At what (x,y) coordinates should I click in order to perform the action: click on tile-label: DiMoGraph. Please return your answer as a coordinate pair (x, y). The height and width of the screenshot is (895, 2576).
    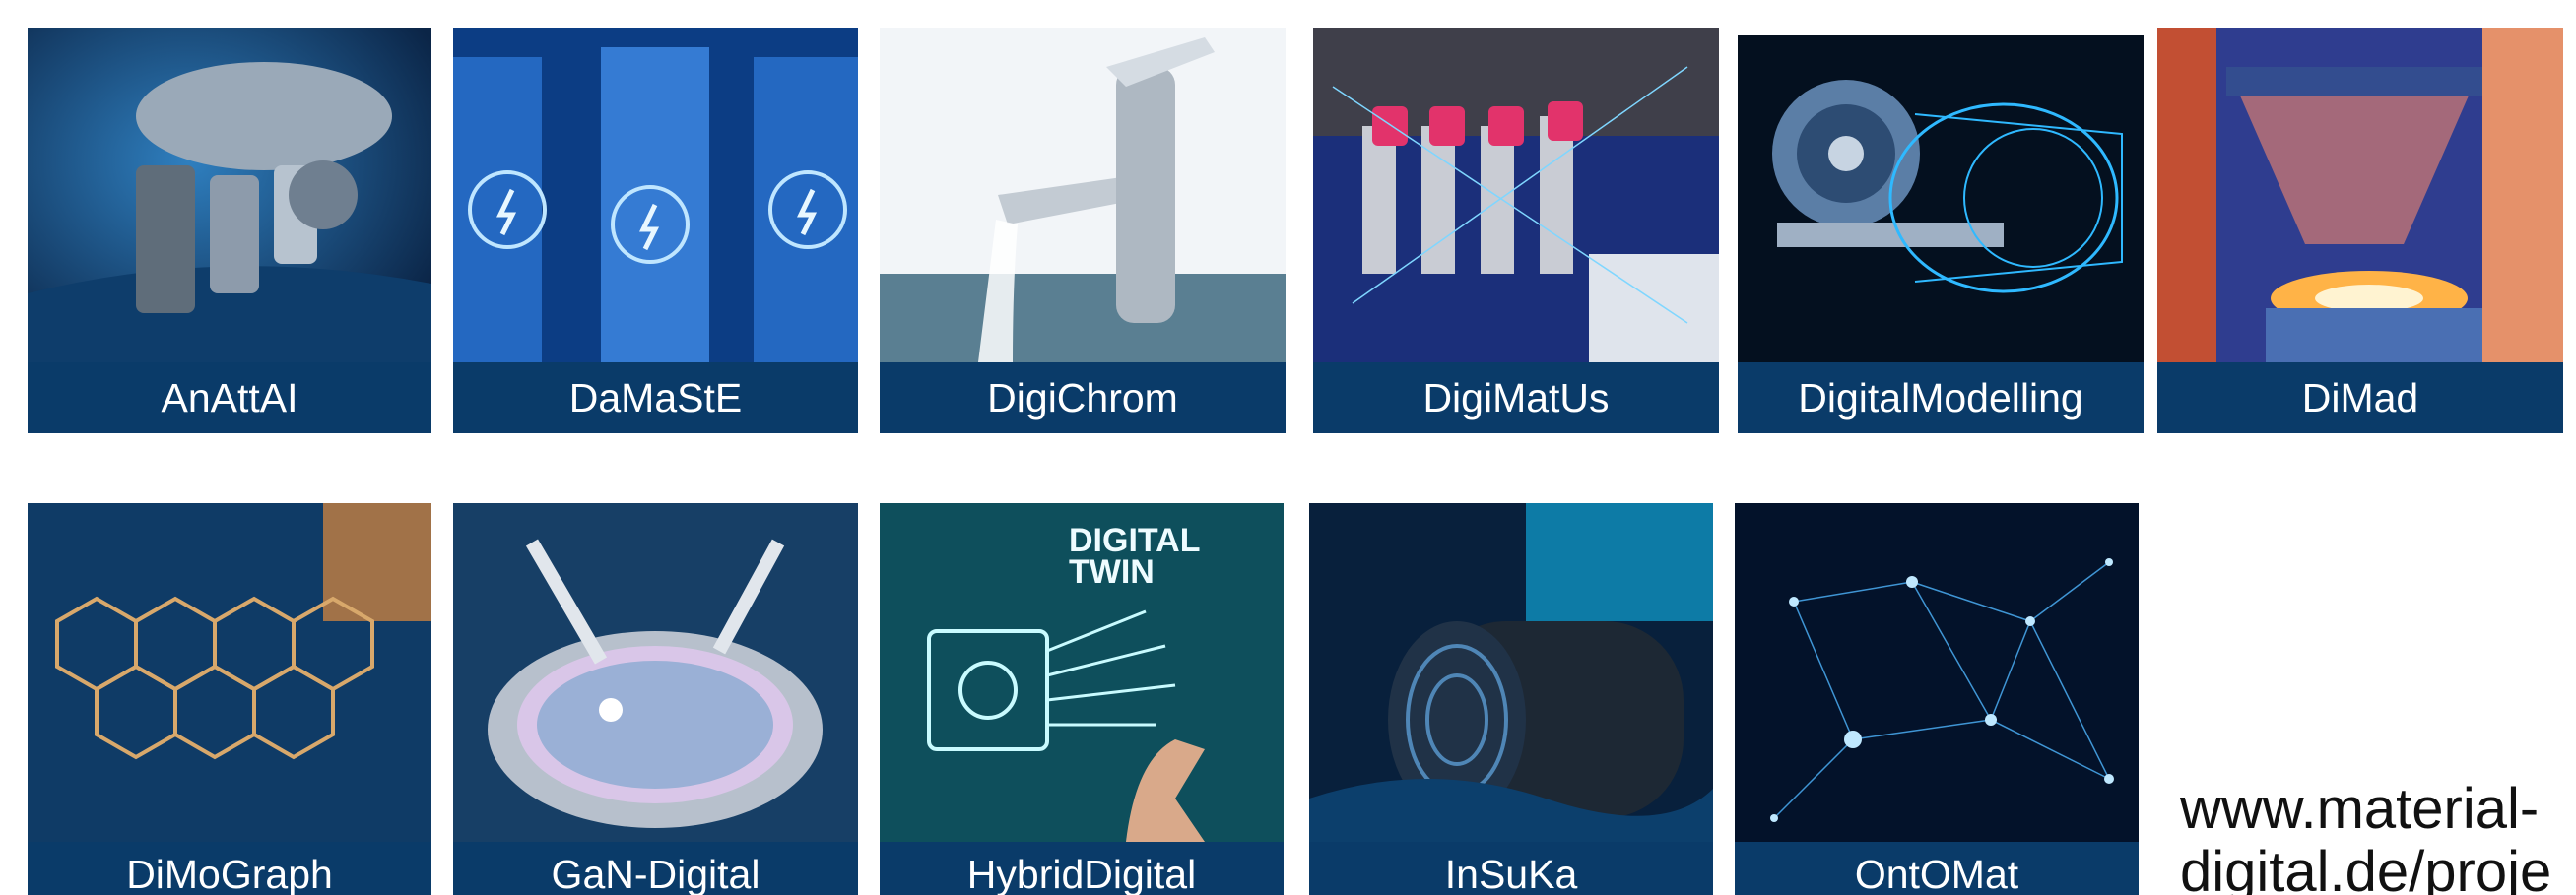
    Looking at the image, I should click on (230, 868).